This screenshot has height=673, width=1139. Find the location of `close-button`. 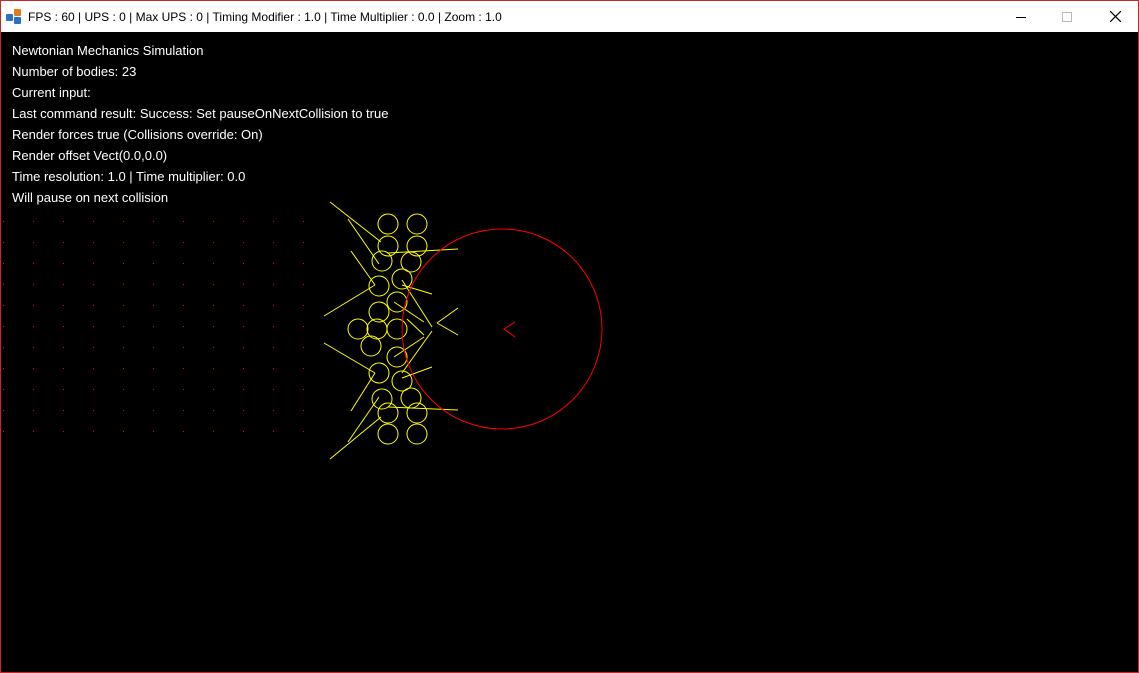

close-button is located at coordinates (1115, 16).